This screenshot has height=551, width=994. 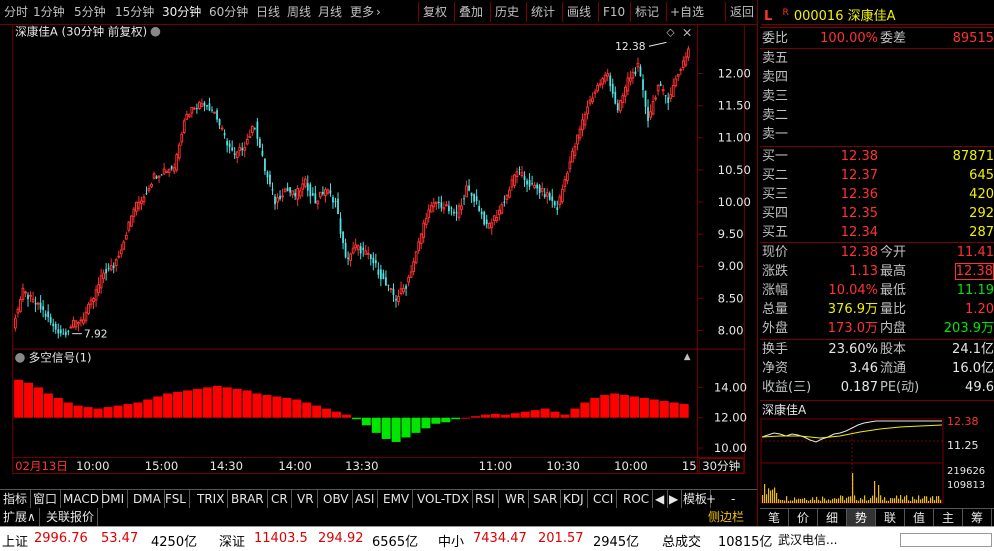 I want to click on related-quotes-tab: 关联报价, so click(x=71, y=517).